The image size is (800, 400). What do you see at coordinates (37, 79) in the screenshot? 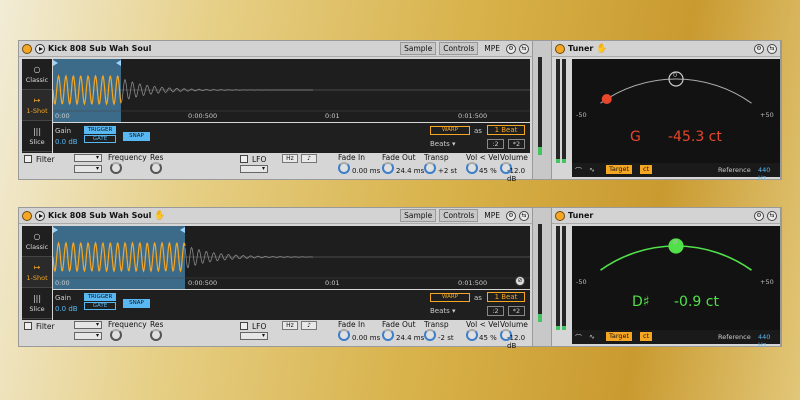
I see `mode-label: Classic` at bounding box center [37, 79].